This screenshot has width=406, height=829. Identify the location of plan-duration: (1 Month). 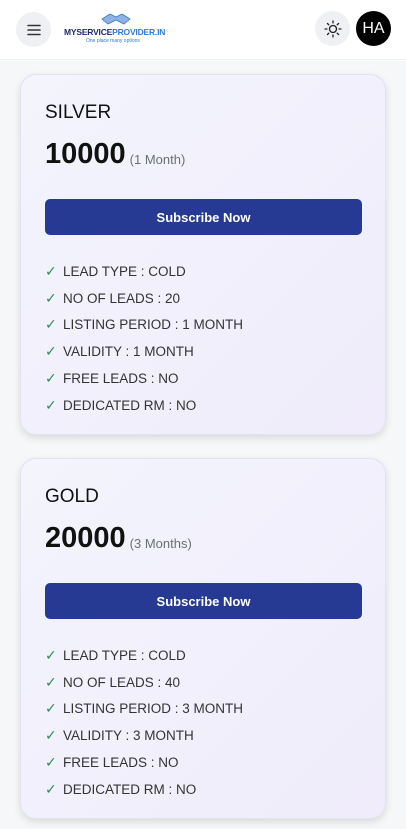
(157, 159).